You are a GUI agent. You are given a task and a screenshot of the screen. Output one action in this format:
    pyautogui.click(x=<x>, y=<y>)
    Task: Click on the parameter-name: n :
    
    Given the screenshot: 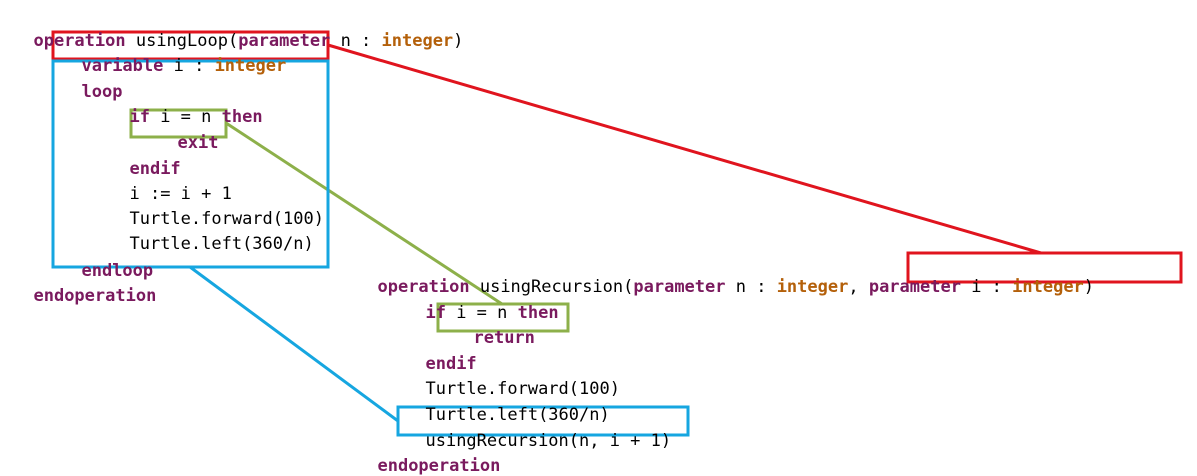 What is the action you would take?
    pyautogui.click(x=356, y=41)
    